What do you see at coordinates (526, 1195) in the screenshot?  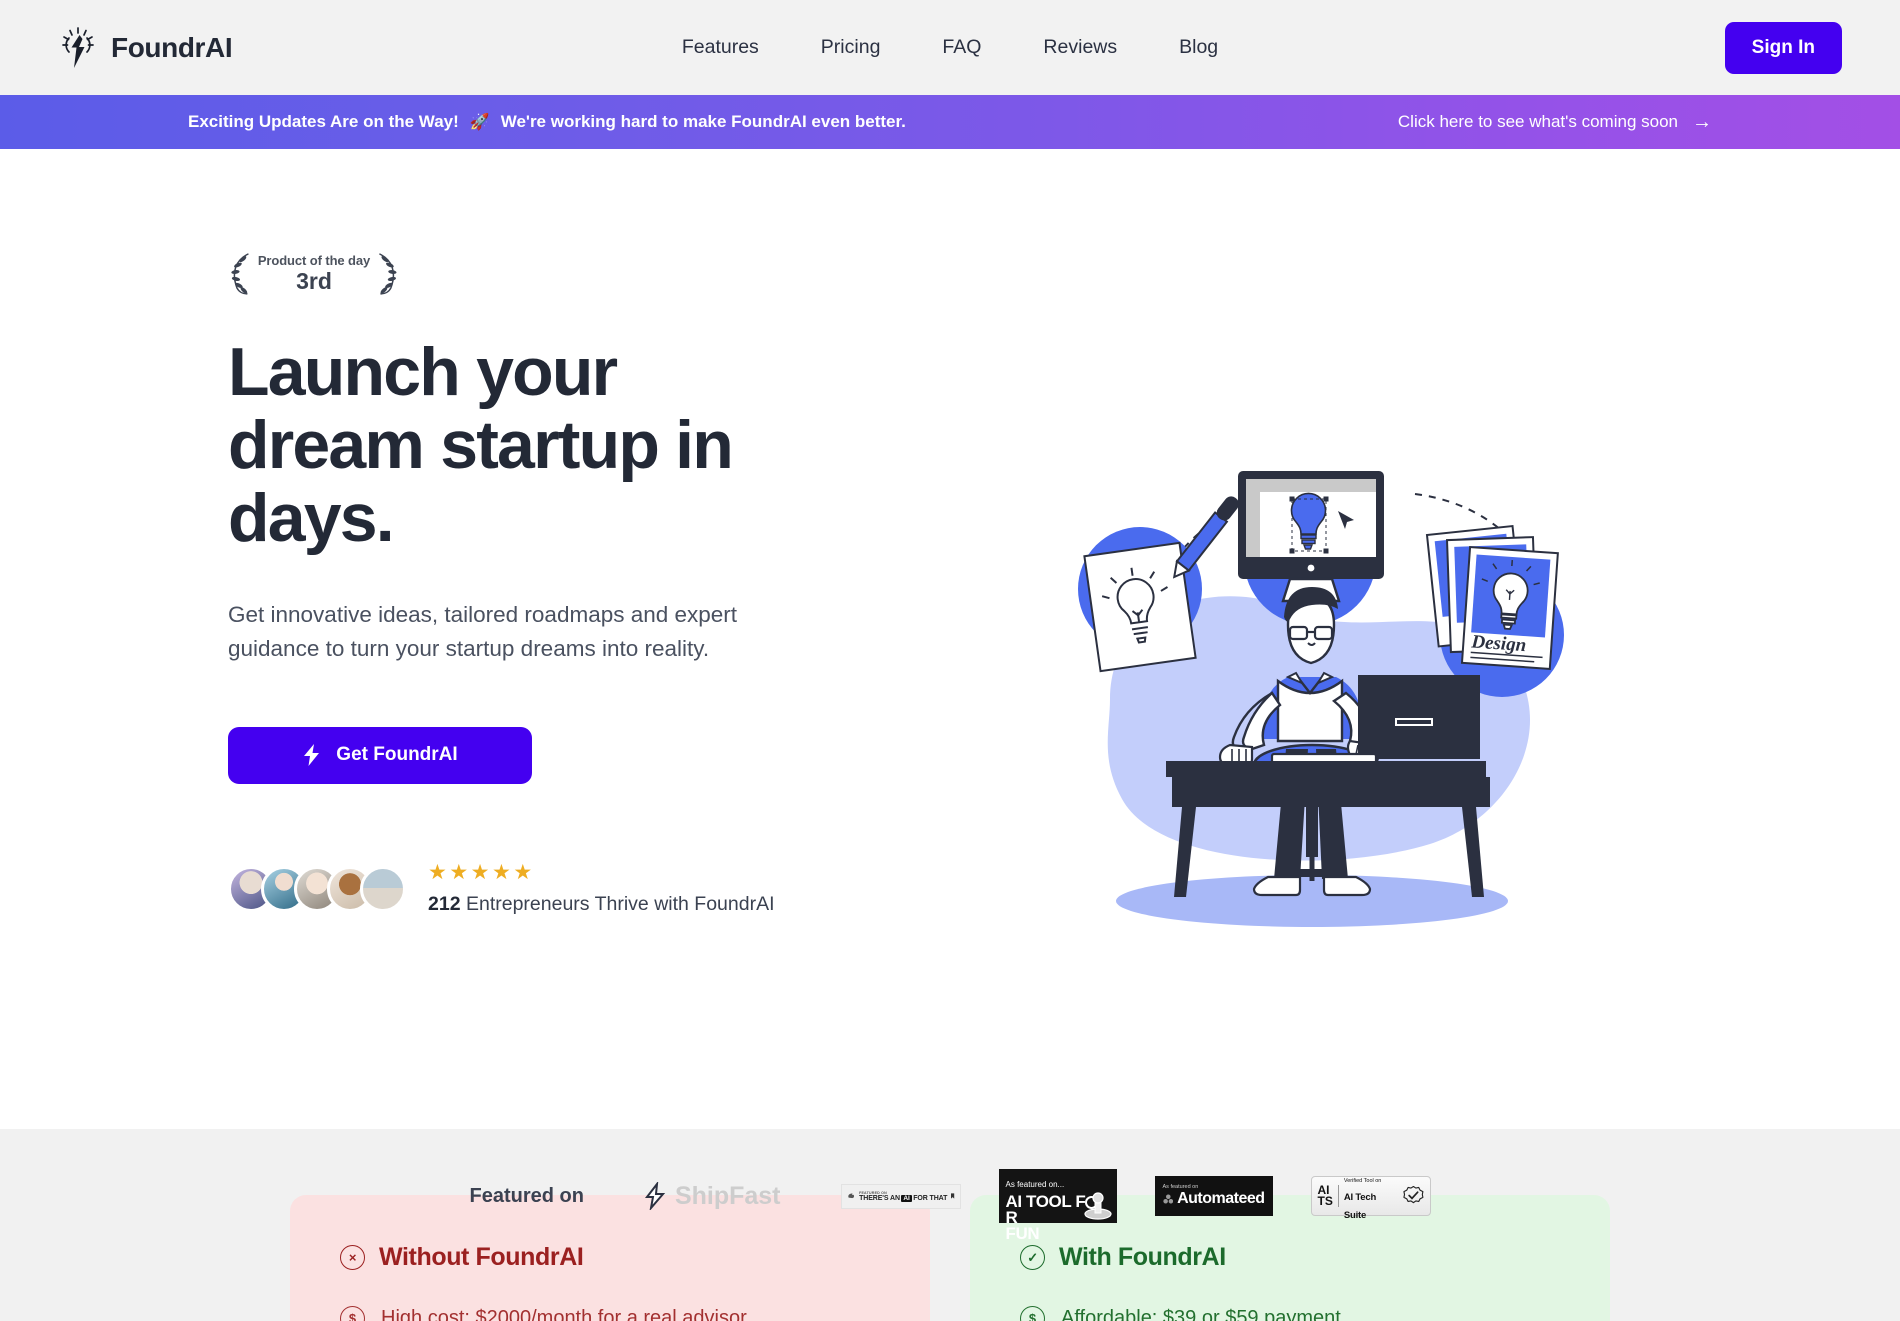 I see `featured-on-label: Featured on` at bounding box center [526, 1195].